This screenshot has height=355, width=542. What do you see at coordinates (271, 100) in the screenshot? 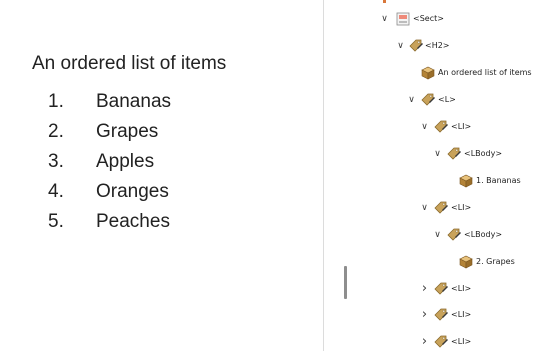
I see `tree-node: ∨ <L>` at bounding box center [271, 100].